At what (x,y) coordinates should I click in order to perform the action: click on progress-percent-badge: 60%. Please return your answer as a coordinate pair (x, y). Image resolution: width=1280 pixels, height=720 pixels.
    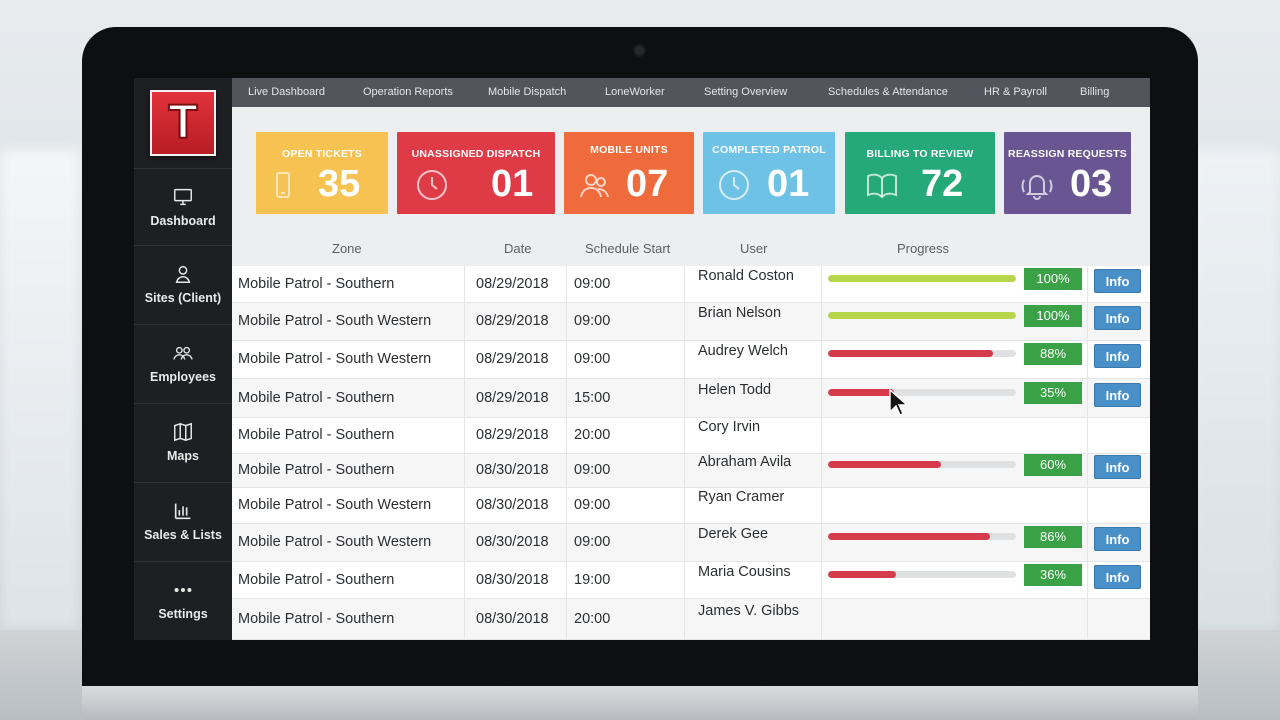
    Looking at the image, I should click on (1053, 465).